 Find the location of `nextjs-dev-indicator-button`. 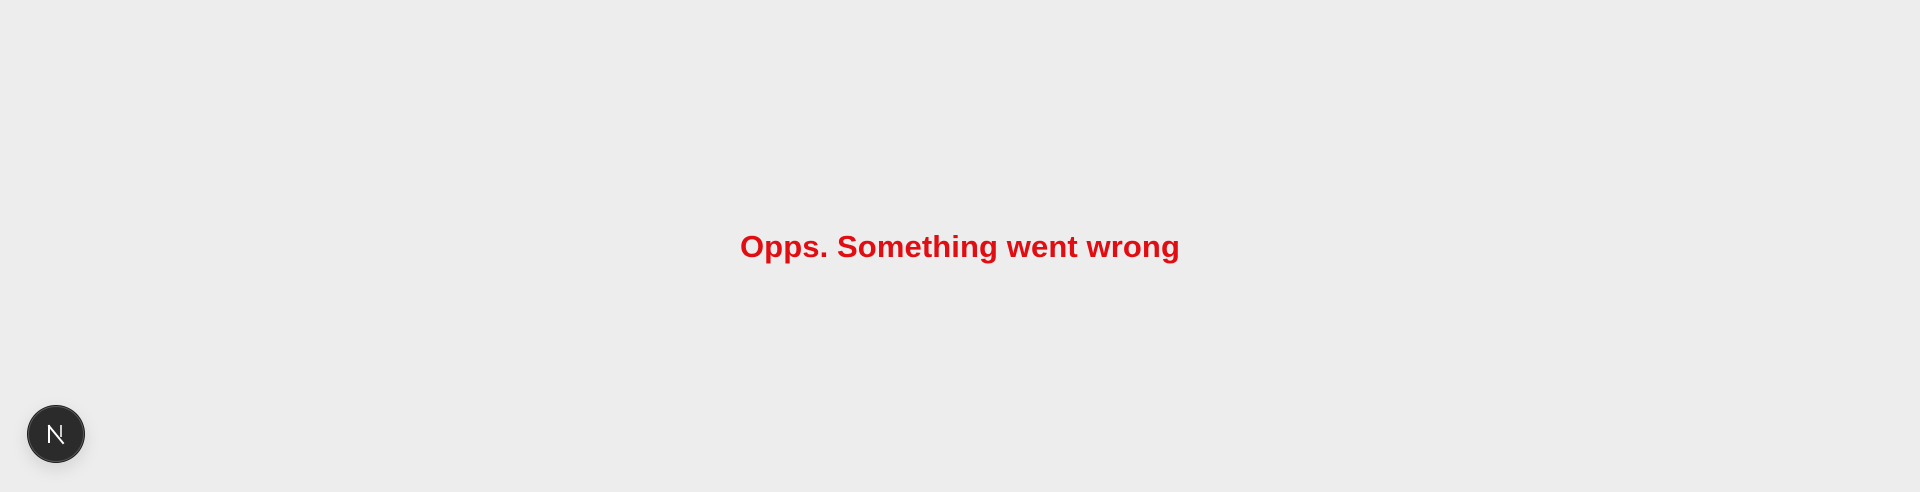

nextjs-dev-indicator-button is located at coordinates (56, 434).